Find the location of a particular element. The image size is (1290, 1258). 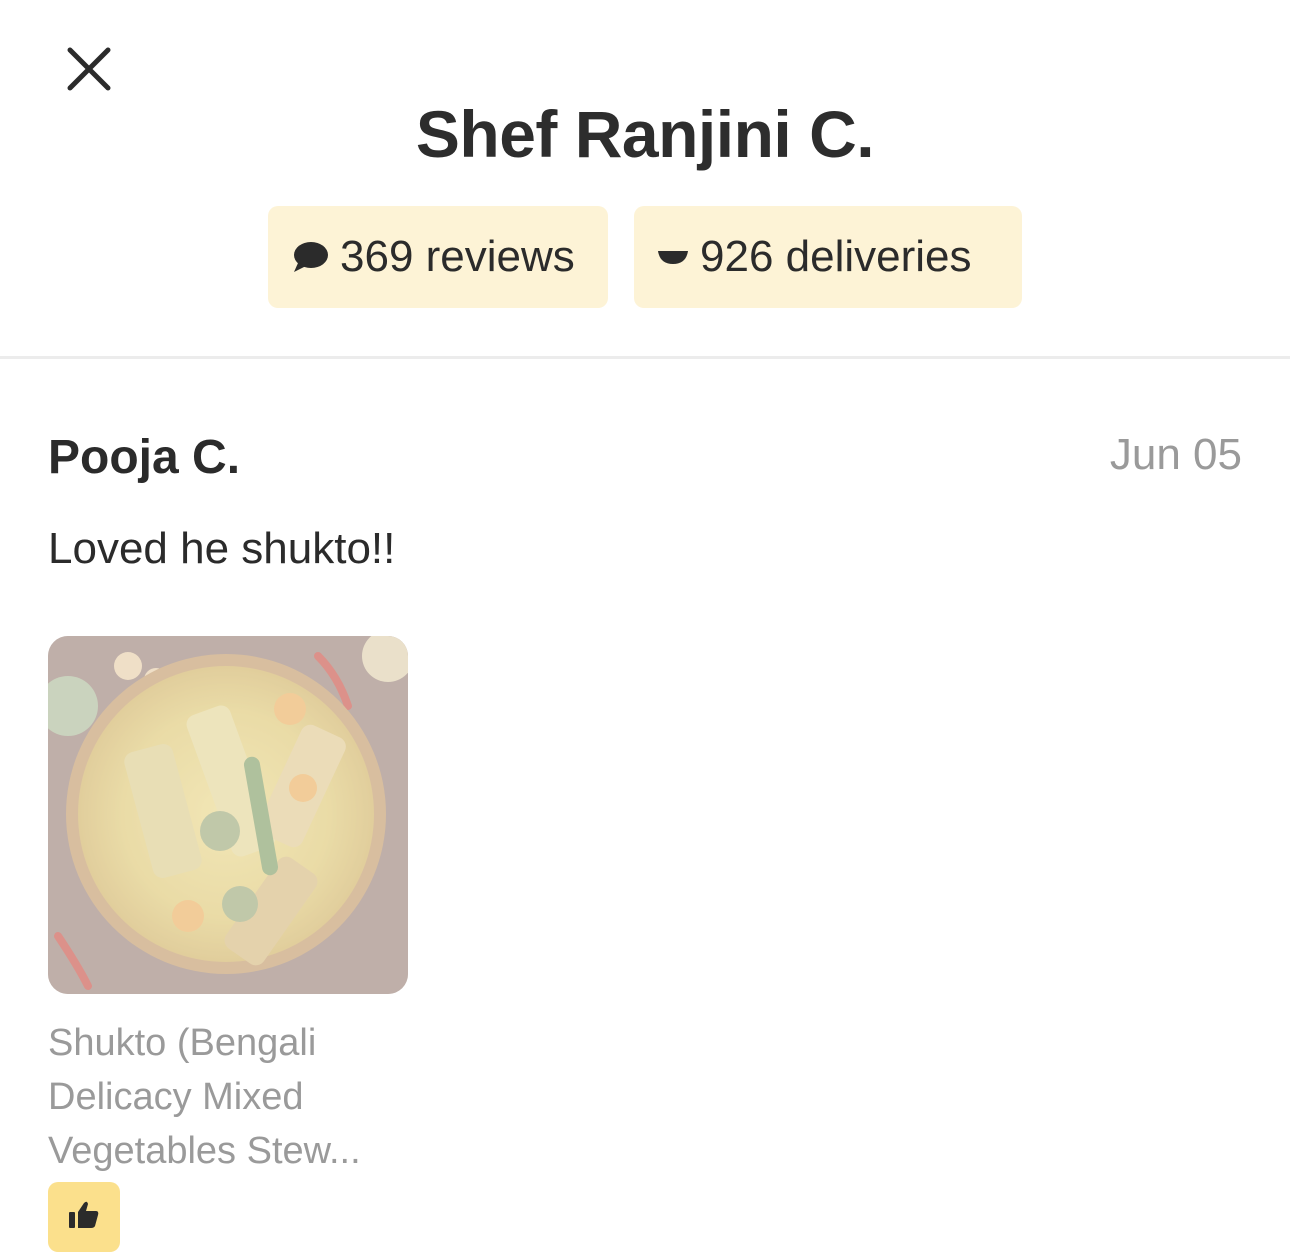

stats-row: 369 reviews 926 deliveries is located at coordinates (645, 257).